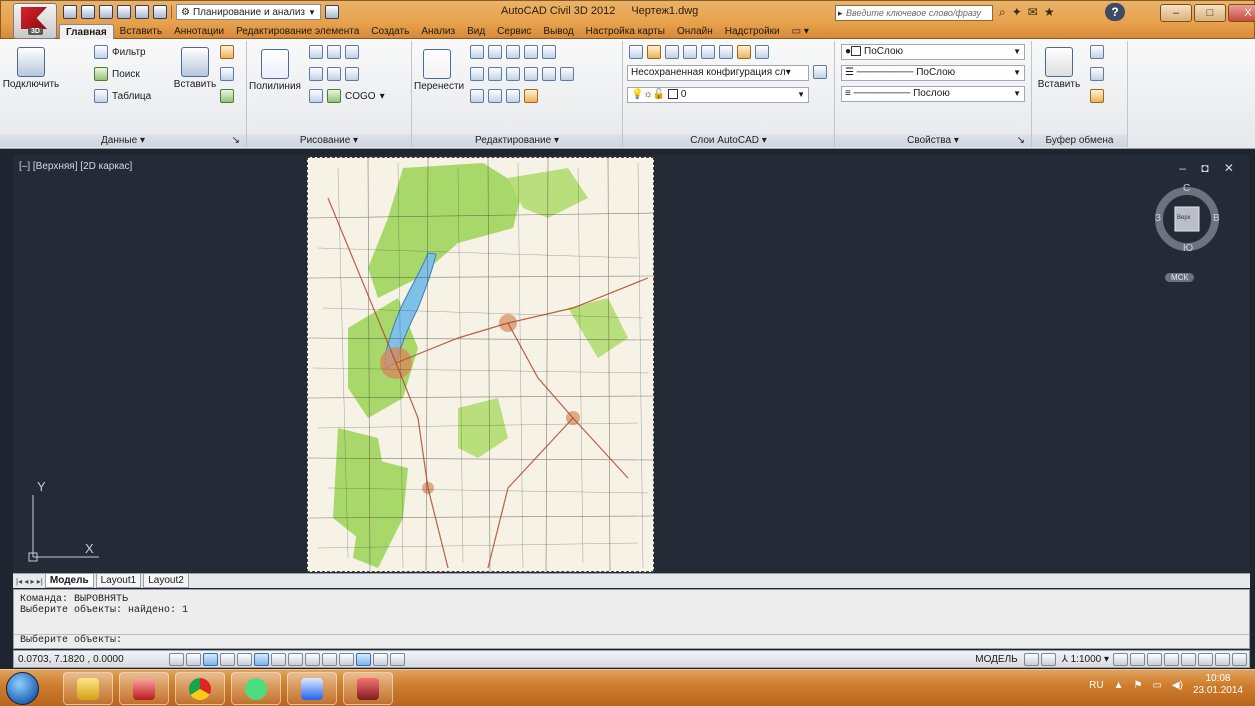 The width and height of the screenshot is (1255, 706). What do you see at coordinates (346, 659) in the screenshot?
I see `lineweight-toggle` at bounding box center [346, 659].